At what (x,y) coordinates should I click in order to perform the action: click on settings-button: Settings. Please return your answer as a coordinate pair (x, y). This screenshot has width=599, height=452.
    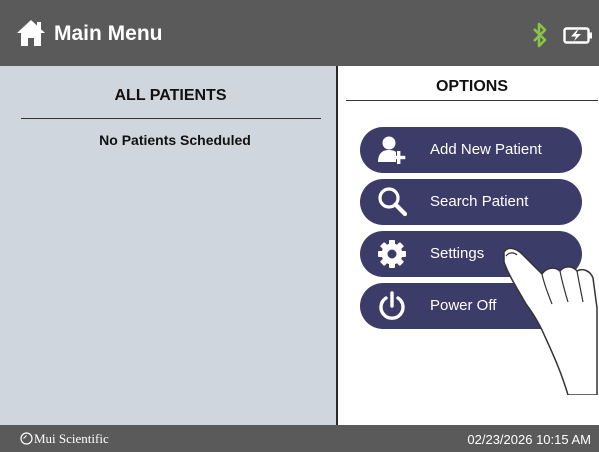
    Looking at the image, I should click on (471, 254).